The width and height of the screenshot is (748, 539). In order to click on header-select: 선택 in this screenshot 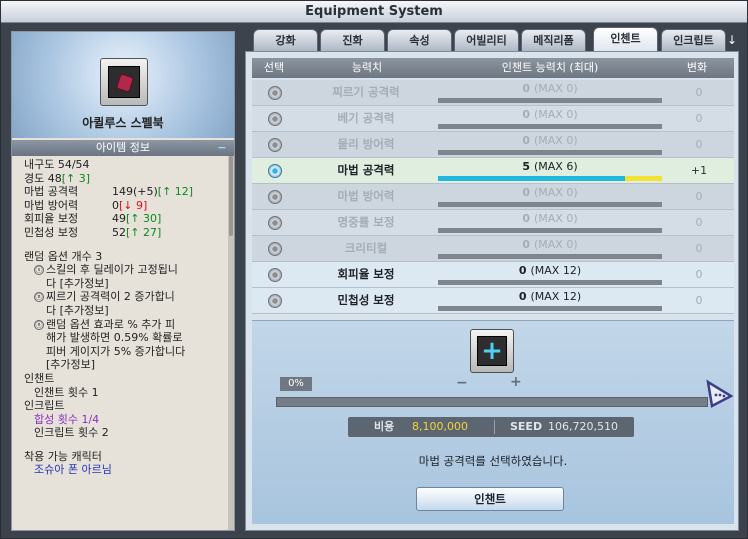, I will do `click(274, 67)`.